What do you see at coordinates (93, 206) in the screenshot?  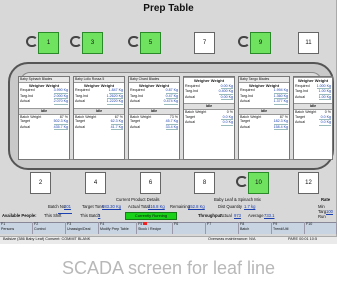 I see `target-tons-label: Target Tons` at bounding box center [93, 206].